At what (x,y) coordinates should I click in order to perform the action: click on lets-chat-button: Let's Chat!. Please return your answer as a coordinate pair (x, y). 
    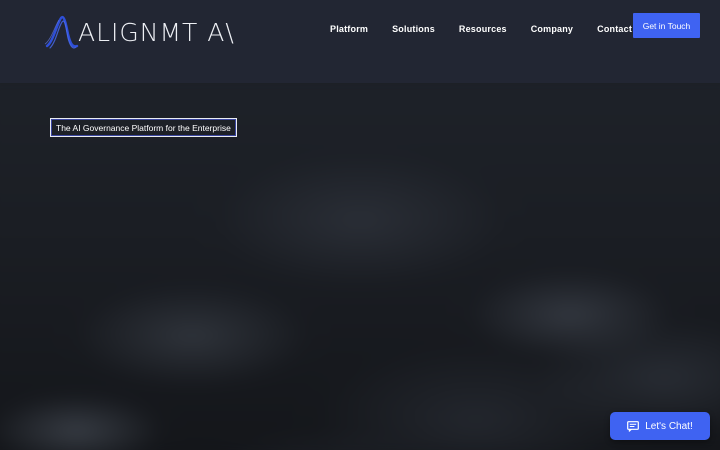
    Looking at the image, I should click on (660, 426).